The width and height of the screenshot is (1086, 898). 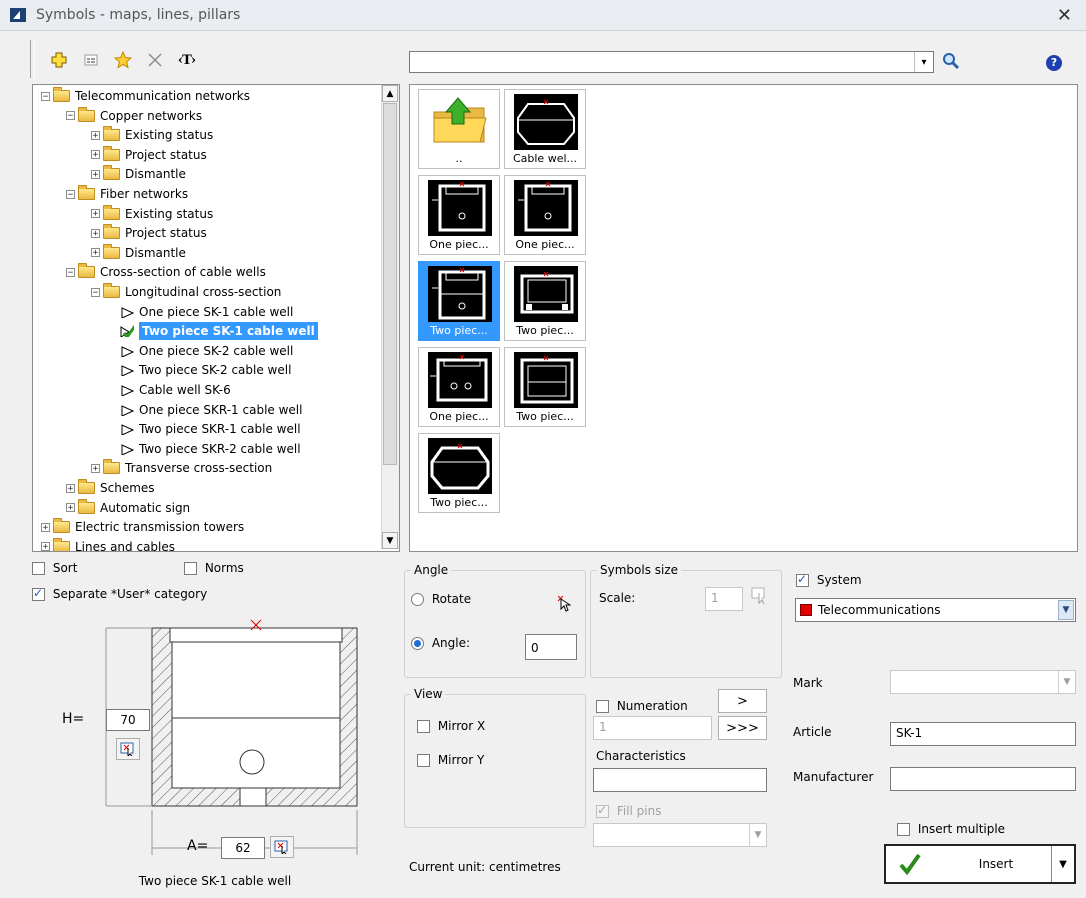 What do you see at coordinates (134, 115) in the screenshot?
I see `tree-item: − Copper networks` at bounding box center [134, 115].